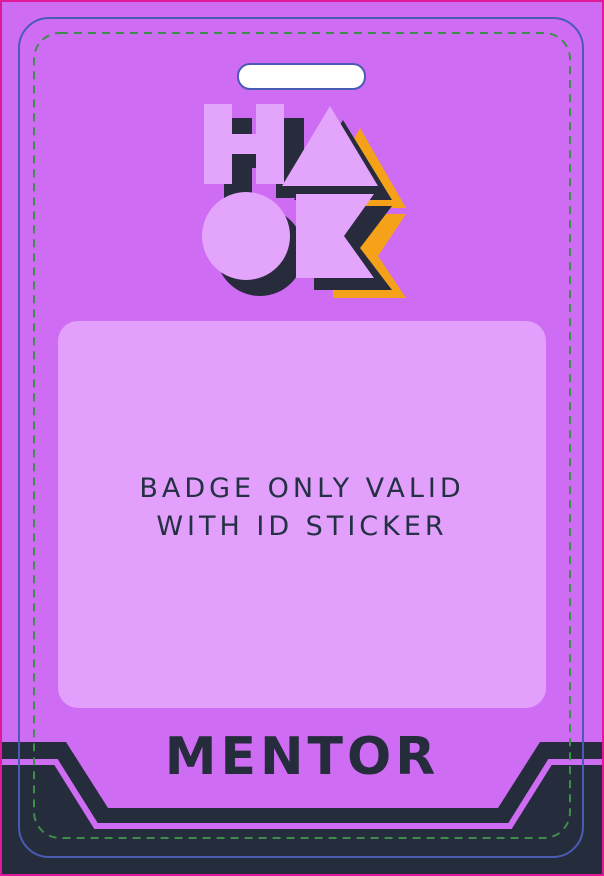 Image resolution: width=604 pixels, height=876 pixels. What do you see at coordinates (301, 76) in the screenshot?
I see `lanyard-slot-icon` at bounding box center [301, 76].